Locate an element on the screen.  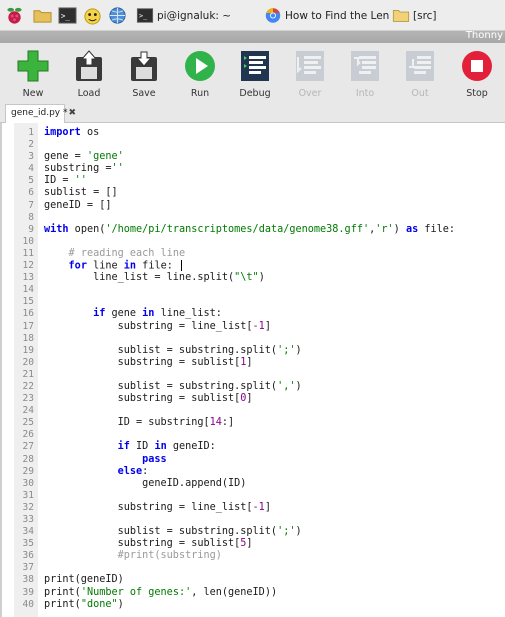
code-line: 3 gene = 'gene' is located at coordinates (252, 157).